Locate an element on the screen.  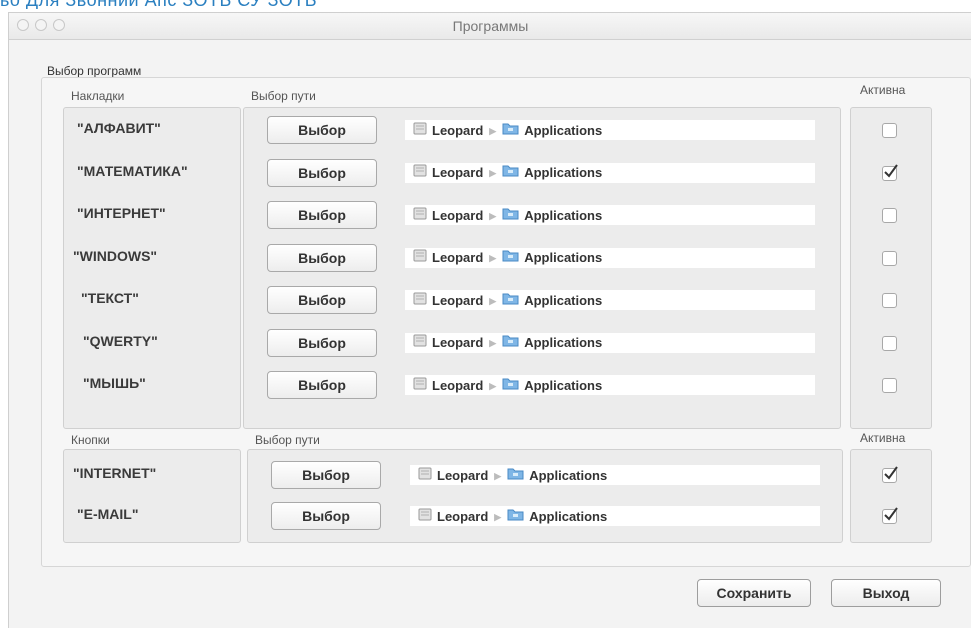
item-name: "INTERNET" is located at coordinates (115, 473).